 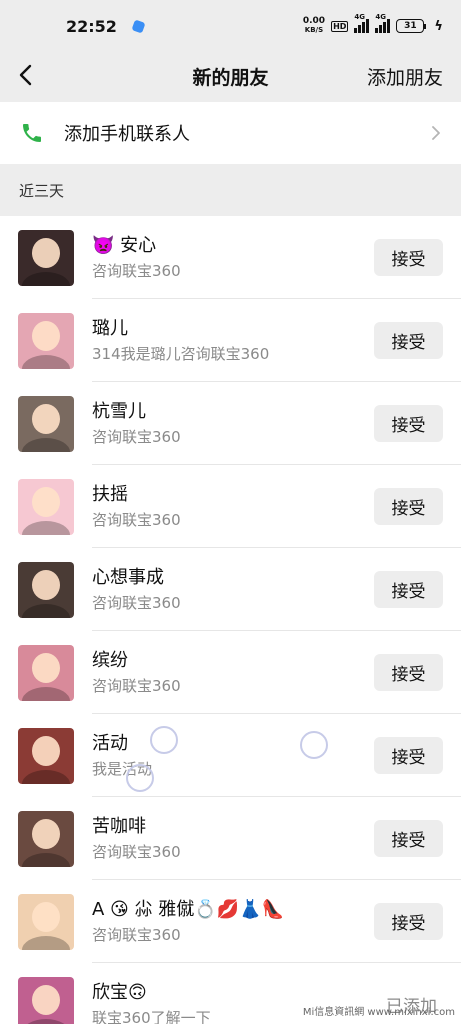 What do you see at coordinates (110, 494) in the screenshot?
I see `contact-name: 扶摇` at bounding box center [110, 494].